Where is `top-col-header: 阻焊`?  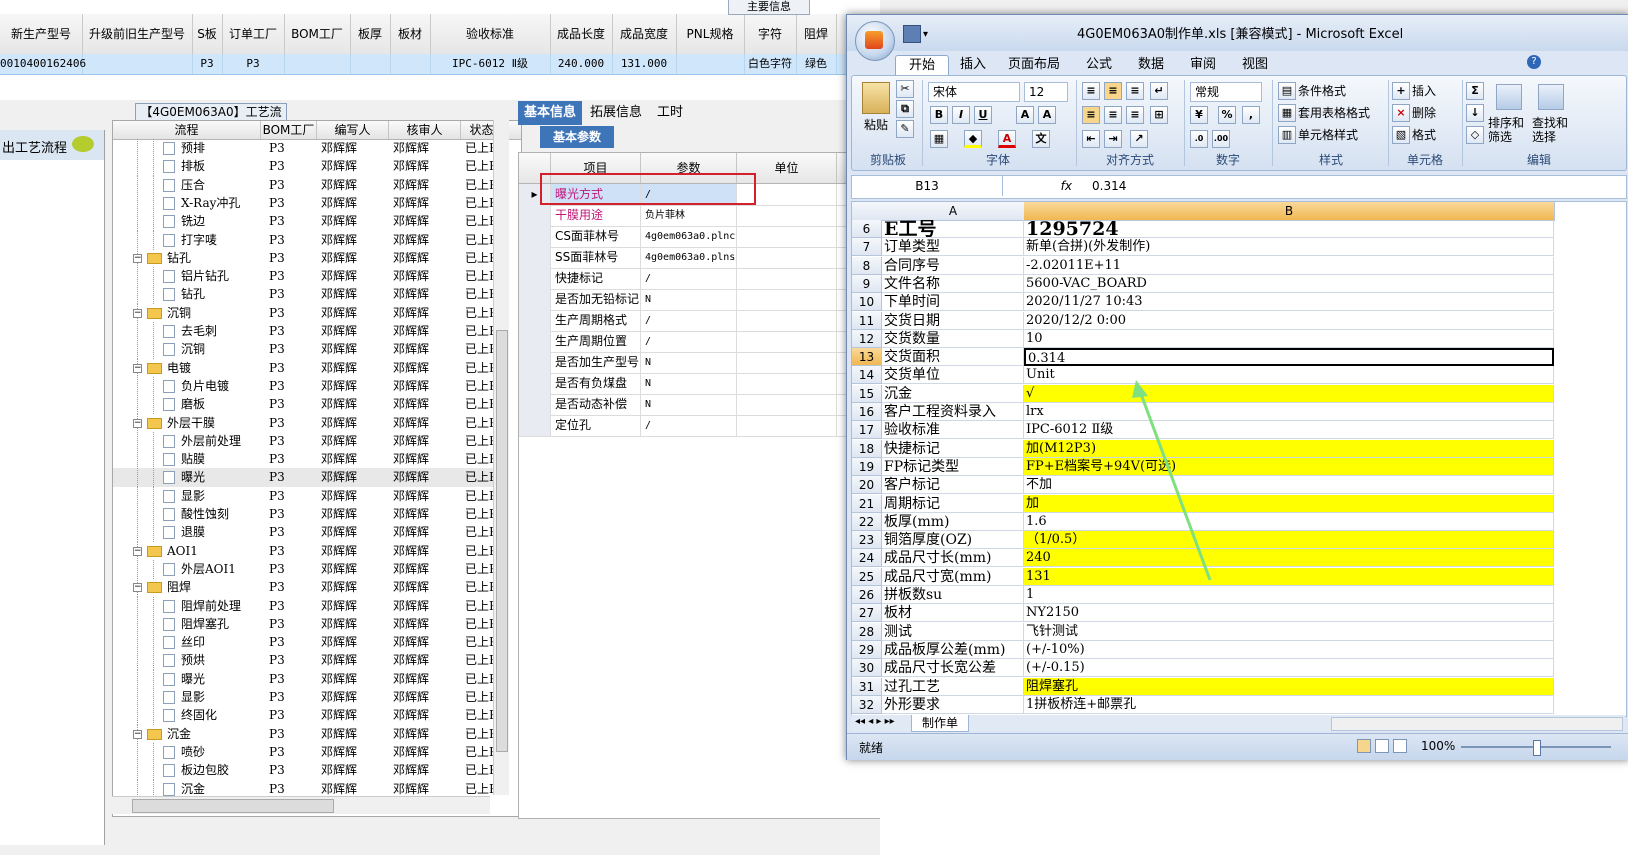 top-col-header: 阻焊 is located at coordinates (816, 34).